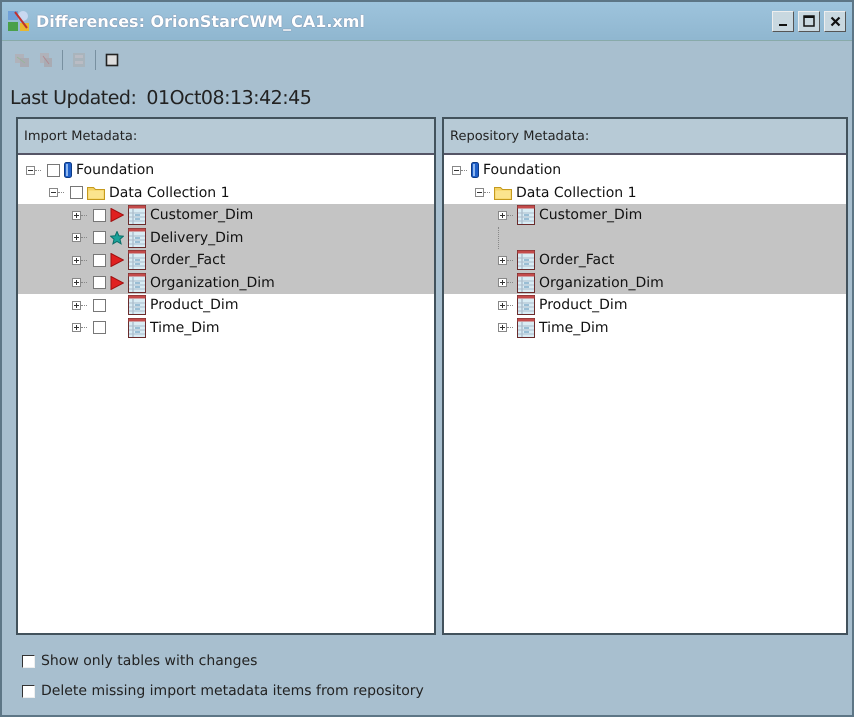 Image resolution: width=854 pixels, height=717 pixels. Describe the element at coordinates (232, 691) in the screenshot. I see `option-label: Delete missing import metadata items from repository` at that location.